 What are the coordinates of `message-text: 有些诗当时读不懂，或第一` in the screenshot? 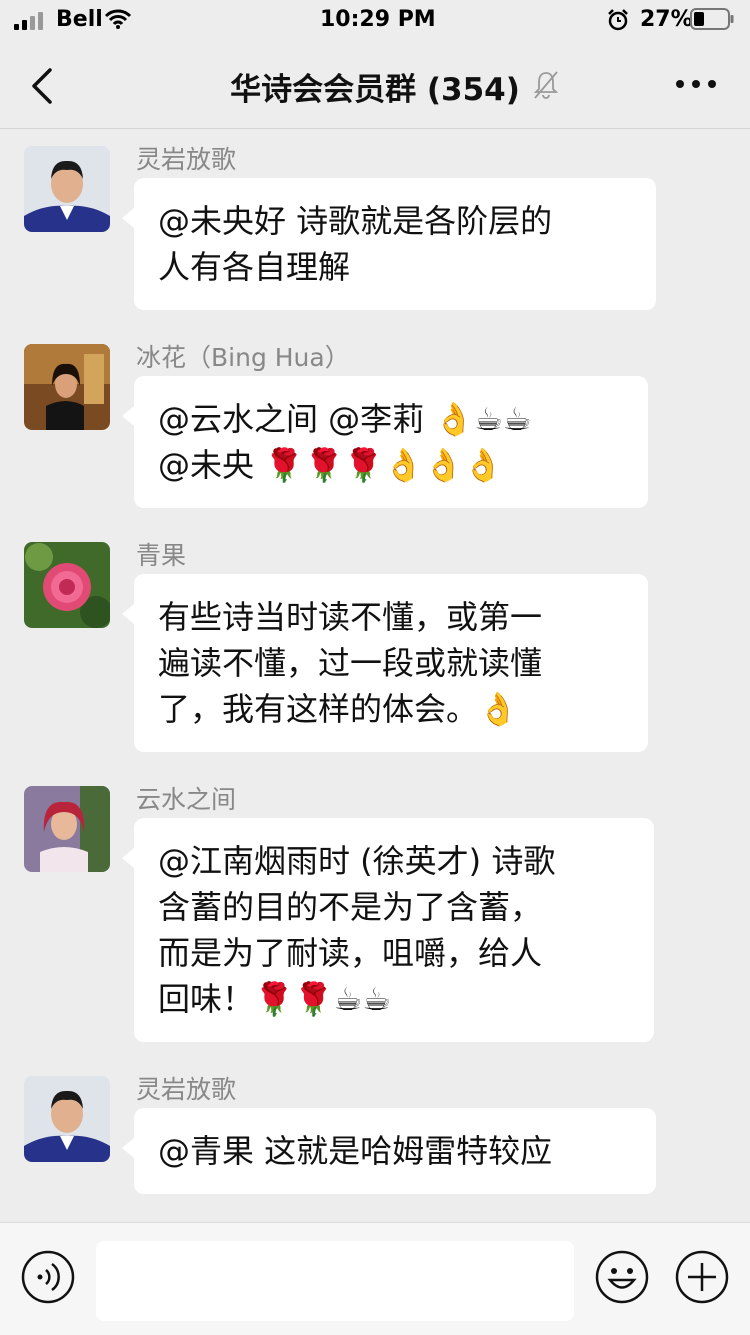 It's located at (350, 617).